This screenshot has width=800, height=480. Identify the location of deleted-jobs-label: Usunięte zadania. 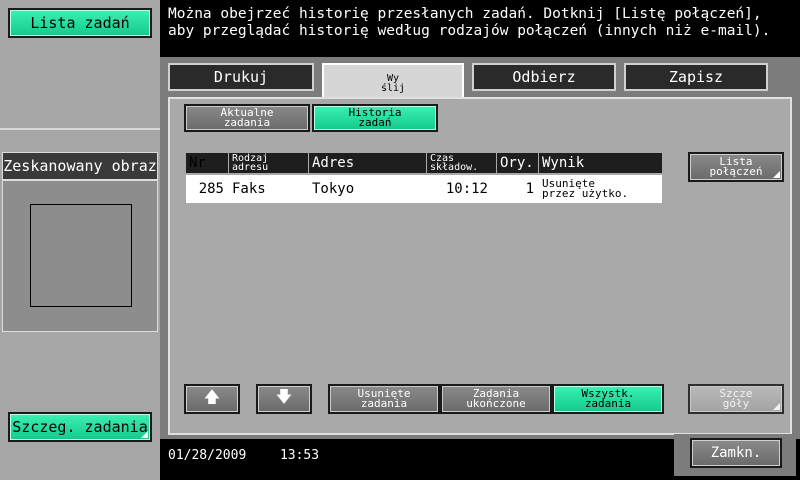
(384, 398).